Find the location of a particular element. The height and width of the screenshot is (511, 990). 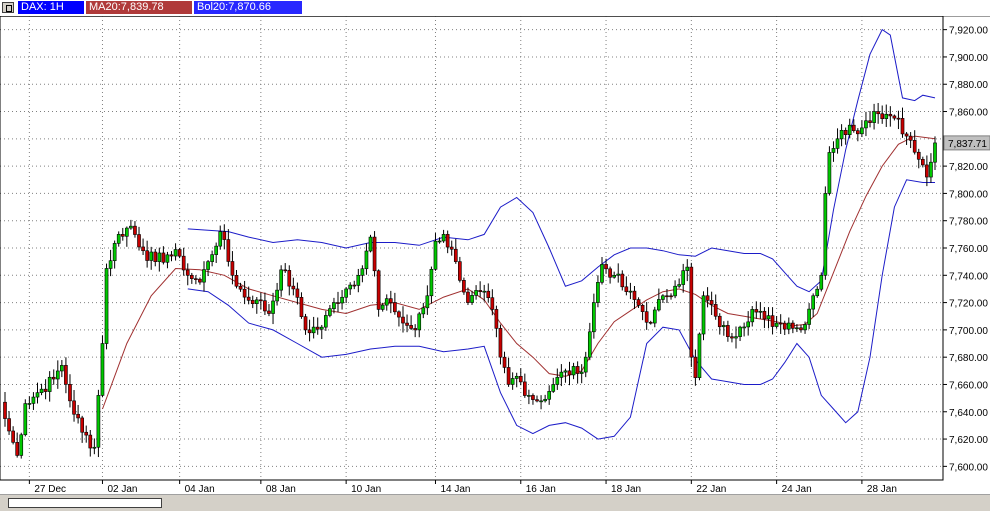

symbol-label: DAX: 1H is located at coordinates (51, 7).